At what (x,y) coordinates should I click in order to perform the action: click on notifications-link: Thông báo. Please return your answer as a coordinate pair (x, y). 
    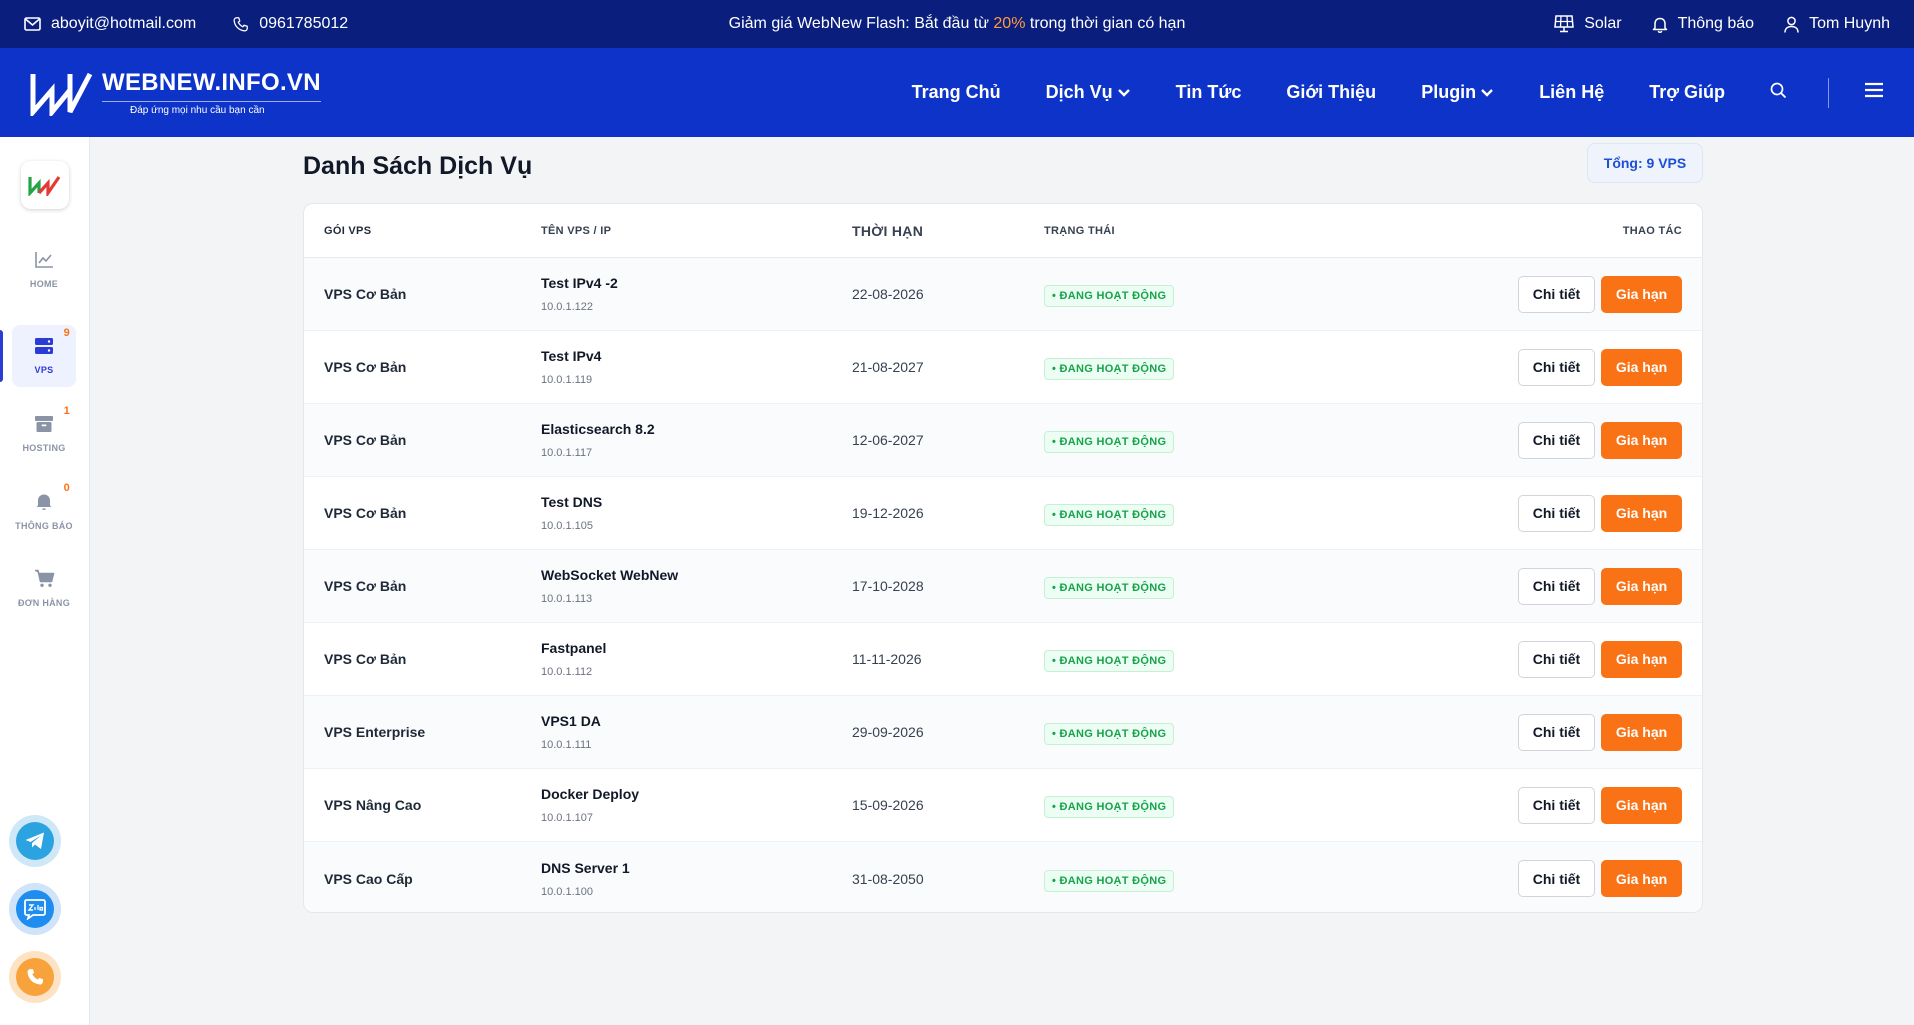
    Looking at the image, I should click on (1703, 24).